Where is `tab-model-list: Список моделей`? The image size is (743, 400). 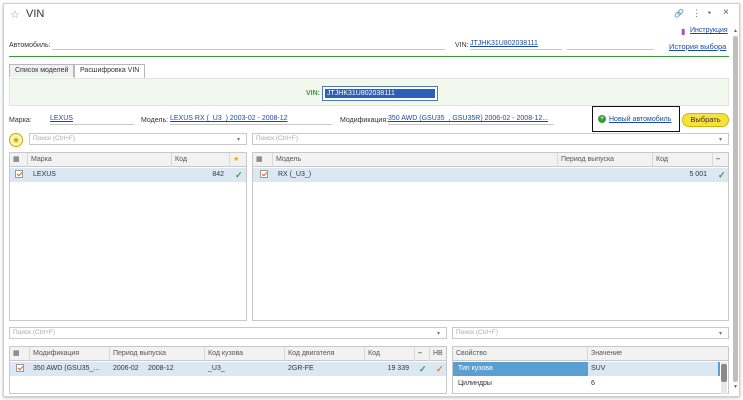
tab-model-list: Список моделей is located at coordinates (42, 70).